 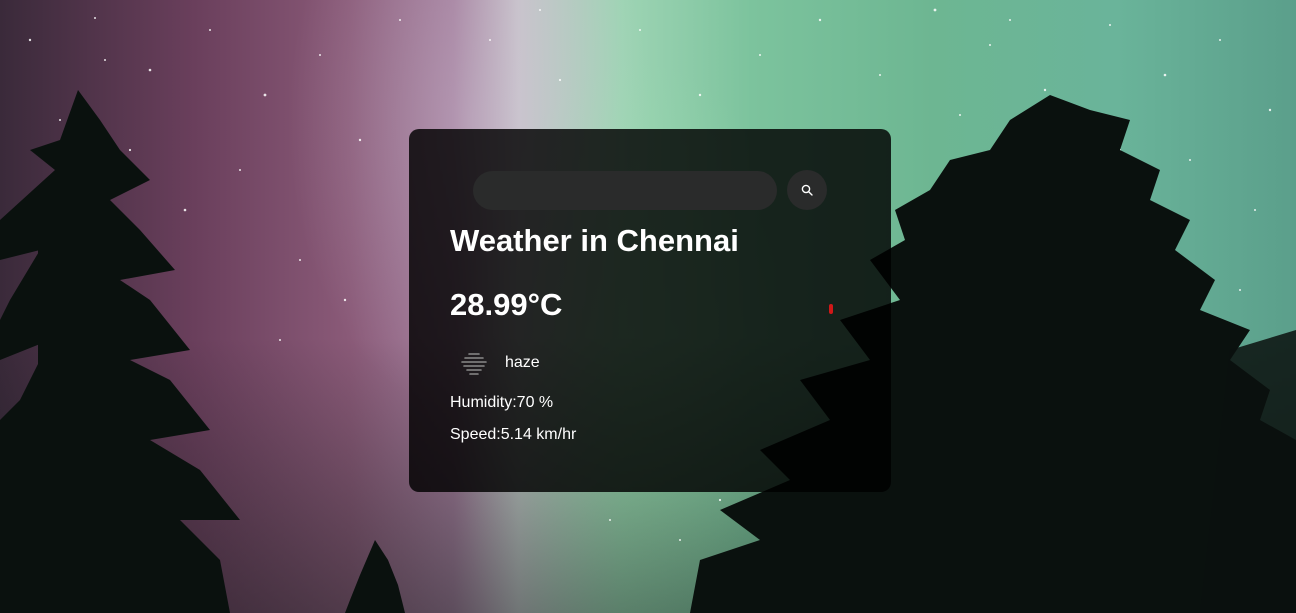 I want to click on humidity-text: Humidity:70 %, so click(x=502, y=402).